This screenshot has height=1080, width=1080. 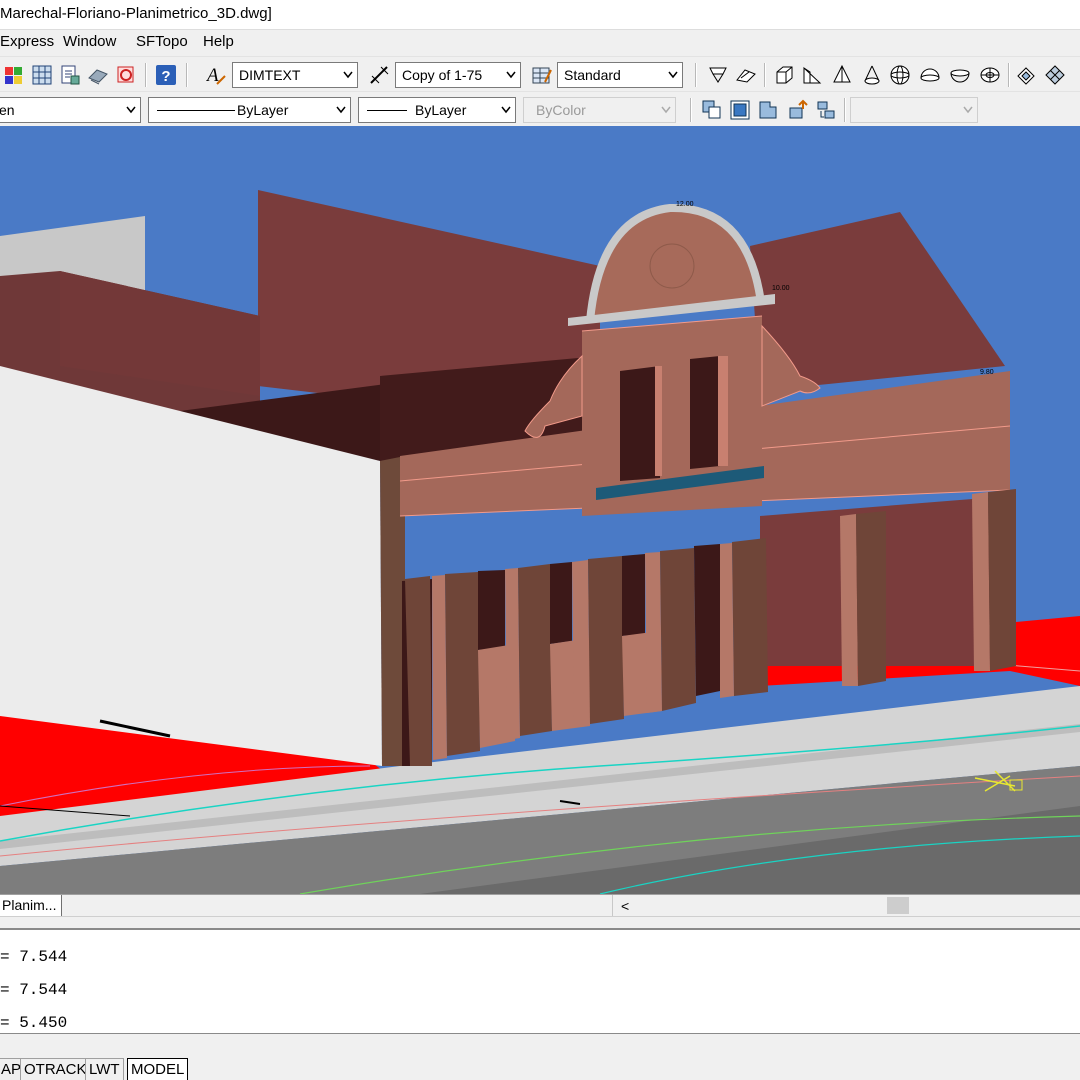 I want to click on text-style-icon: A, so click(x=216, y=75).